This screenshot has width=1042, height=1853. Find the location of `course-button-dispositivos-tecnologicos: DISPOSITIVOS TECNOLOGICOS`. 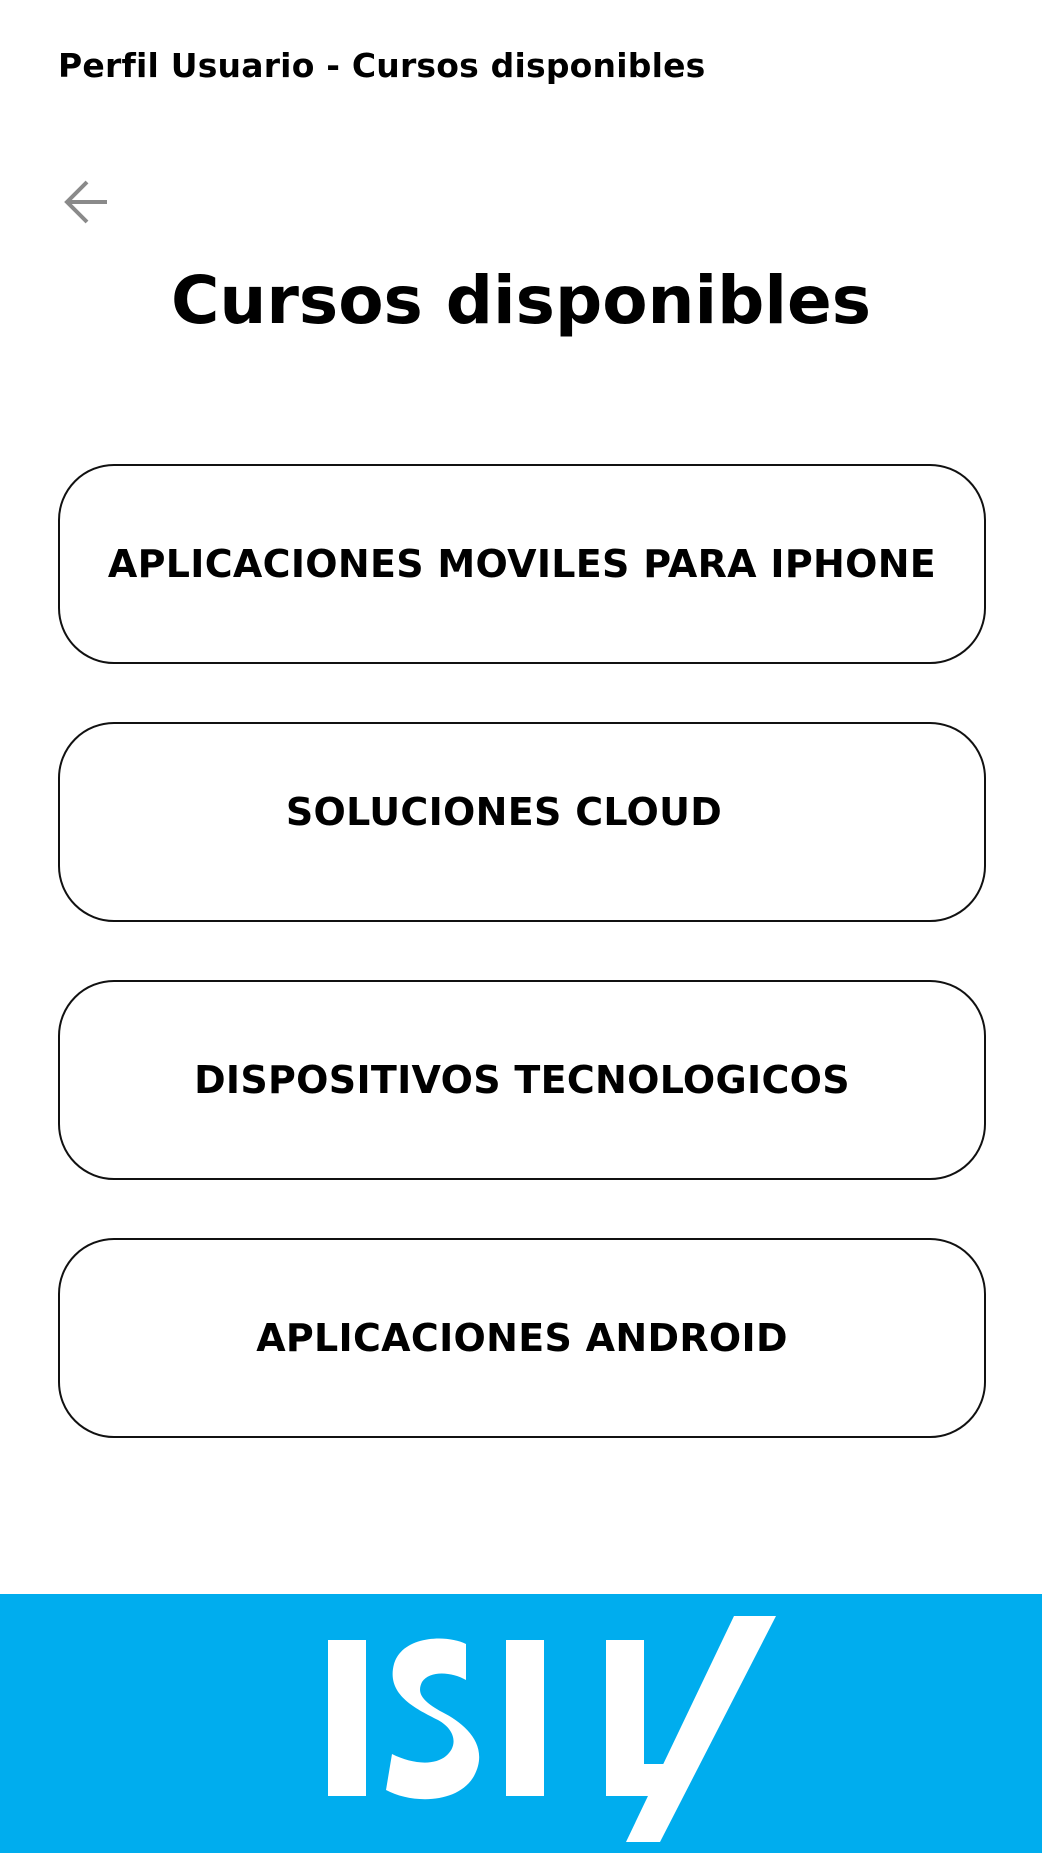

course-button-dispositivos-tecnologicos: DISPOSITIVOS TECNOLOGICOS is located at coordinates (522, 1080).